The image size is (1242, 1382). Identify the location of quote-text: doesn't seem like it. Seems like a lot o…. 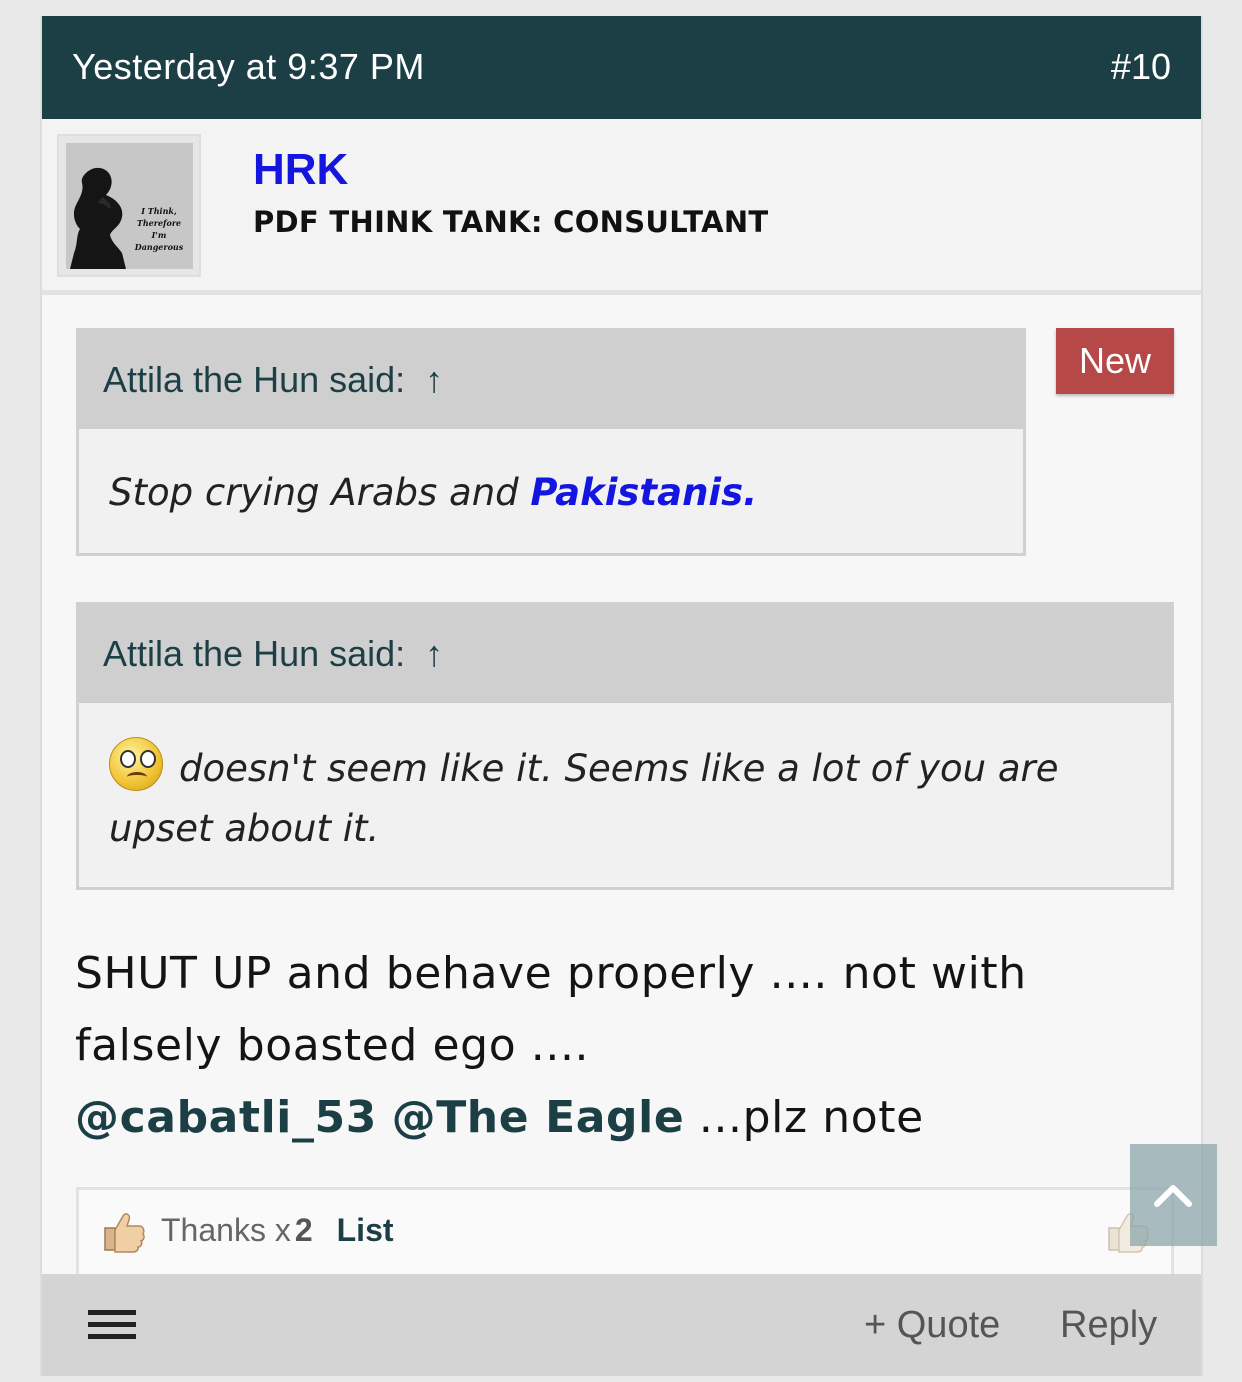
(584, 798).